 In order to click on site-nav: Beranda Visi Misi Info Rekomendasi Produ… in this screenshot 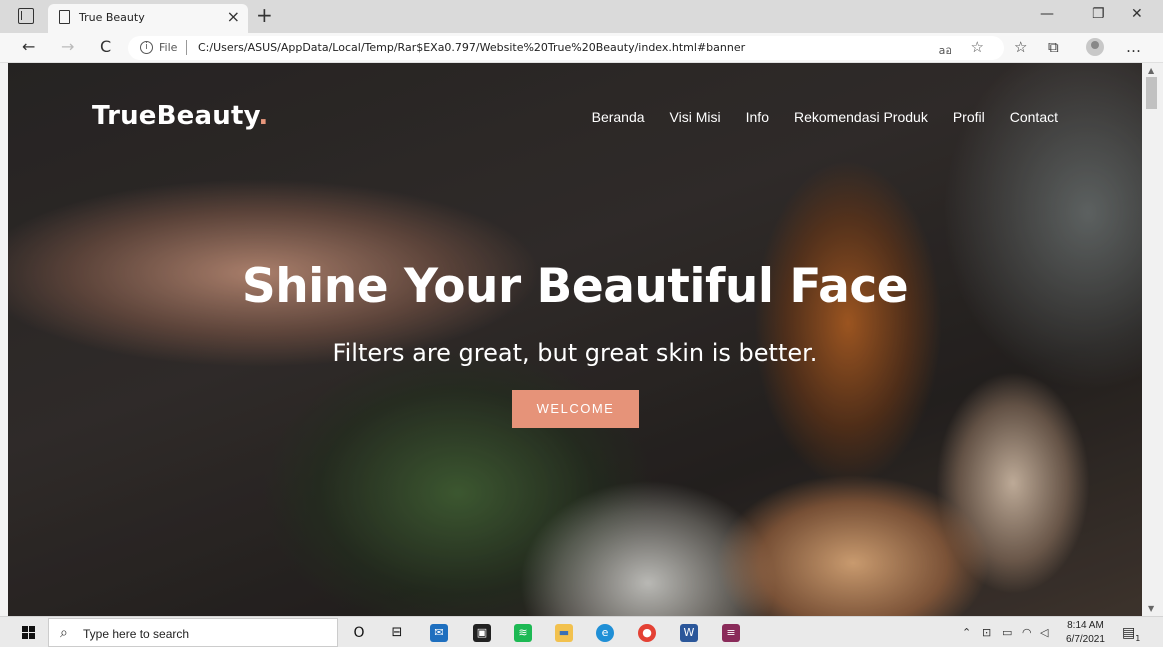, I will do `click(825, 117)`.